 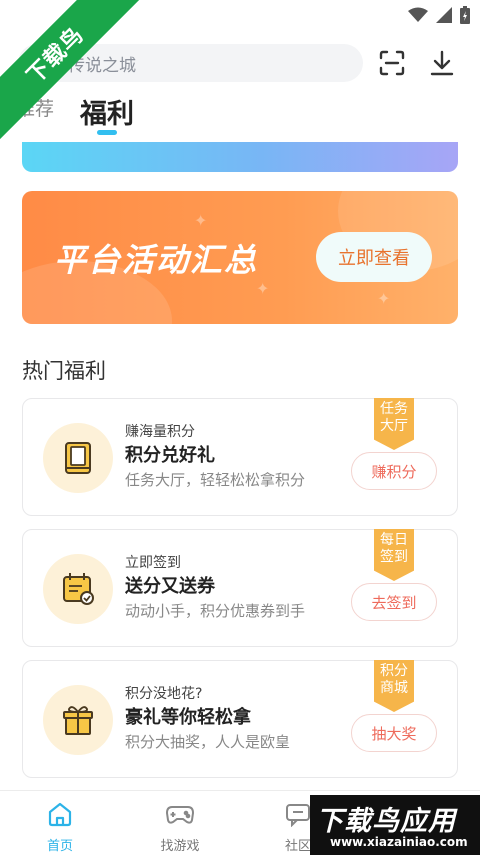 What do you see at coordinates (215, 611) in the screenshot?
I see `card-description: 动动小手，积分优惠券到手` at bounding box center [215, 611].